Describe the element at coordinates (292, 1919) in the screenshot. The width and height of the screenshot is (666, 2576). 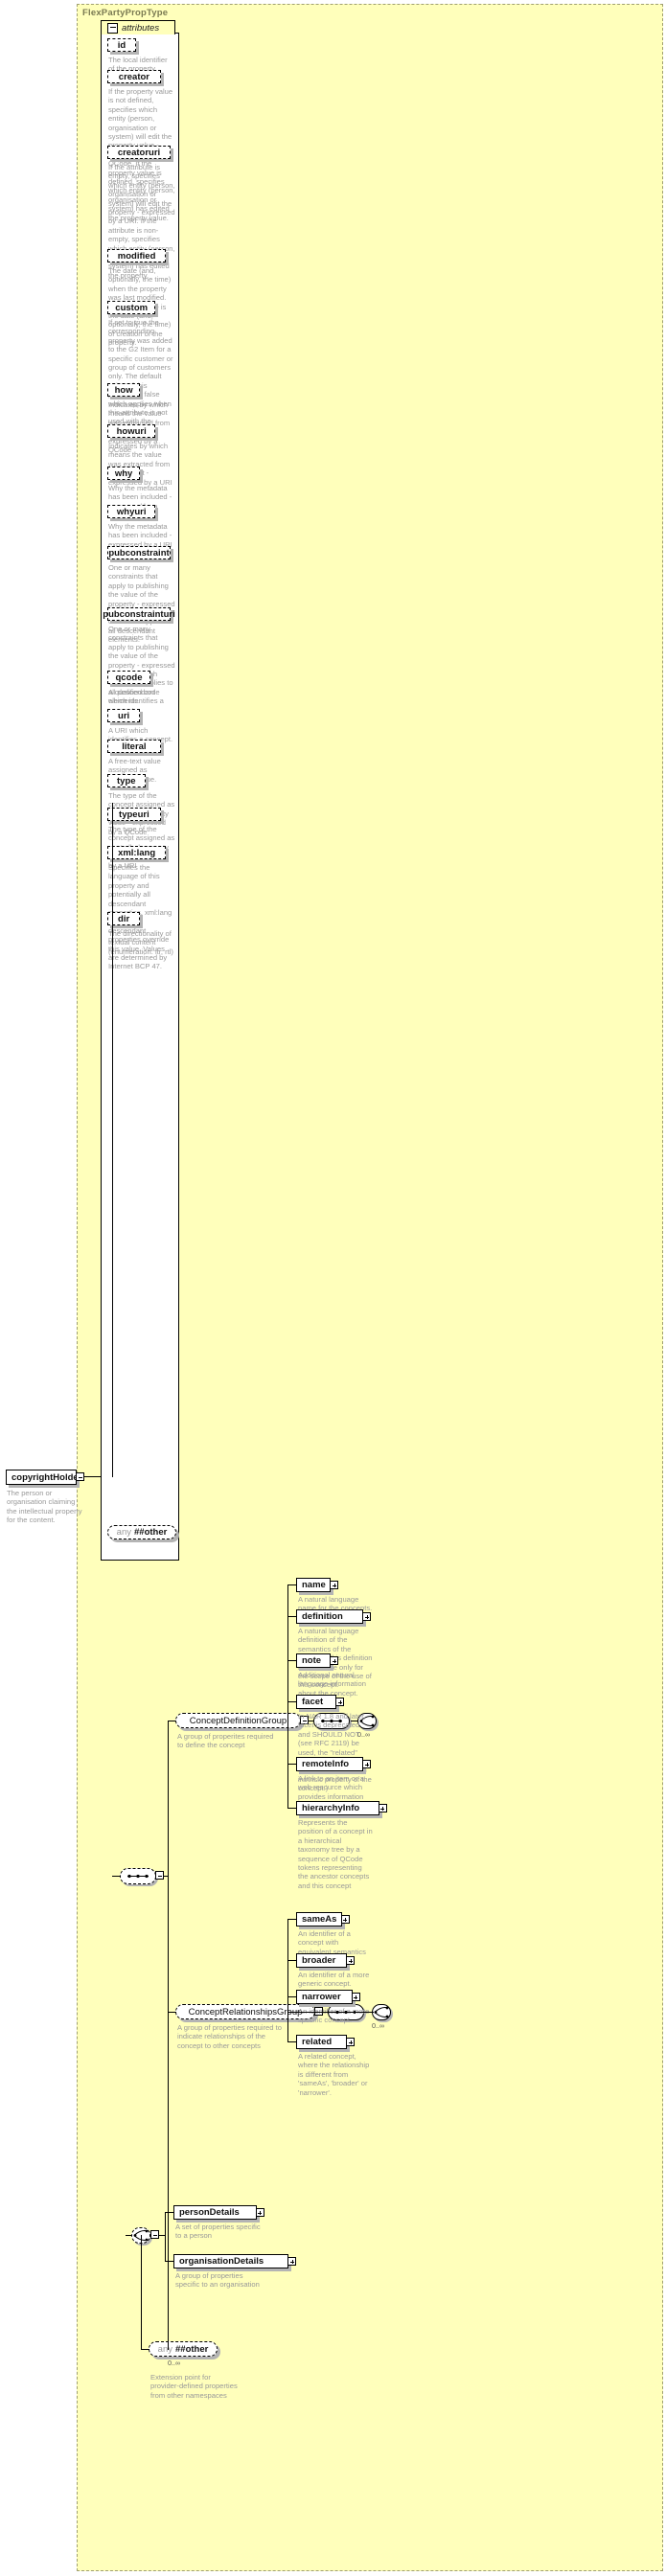
I see `connector-crg-child-sameAs` at that location.